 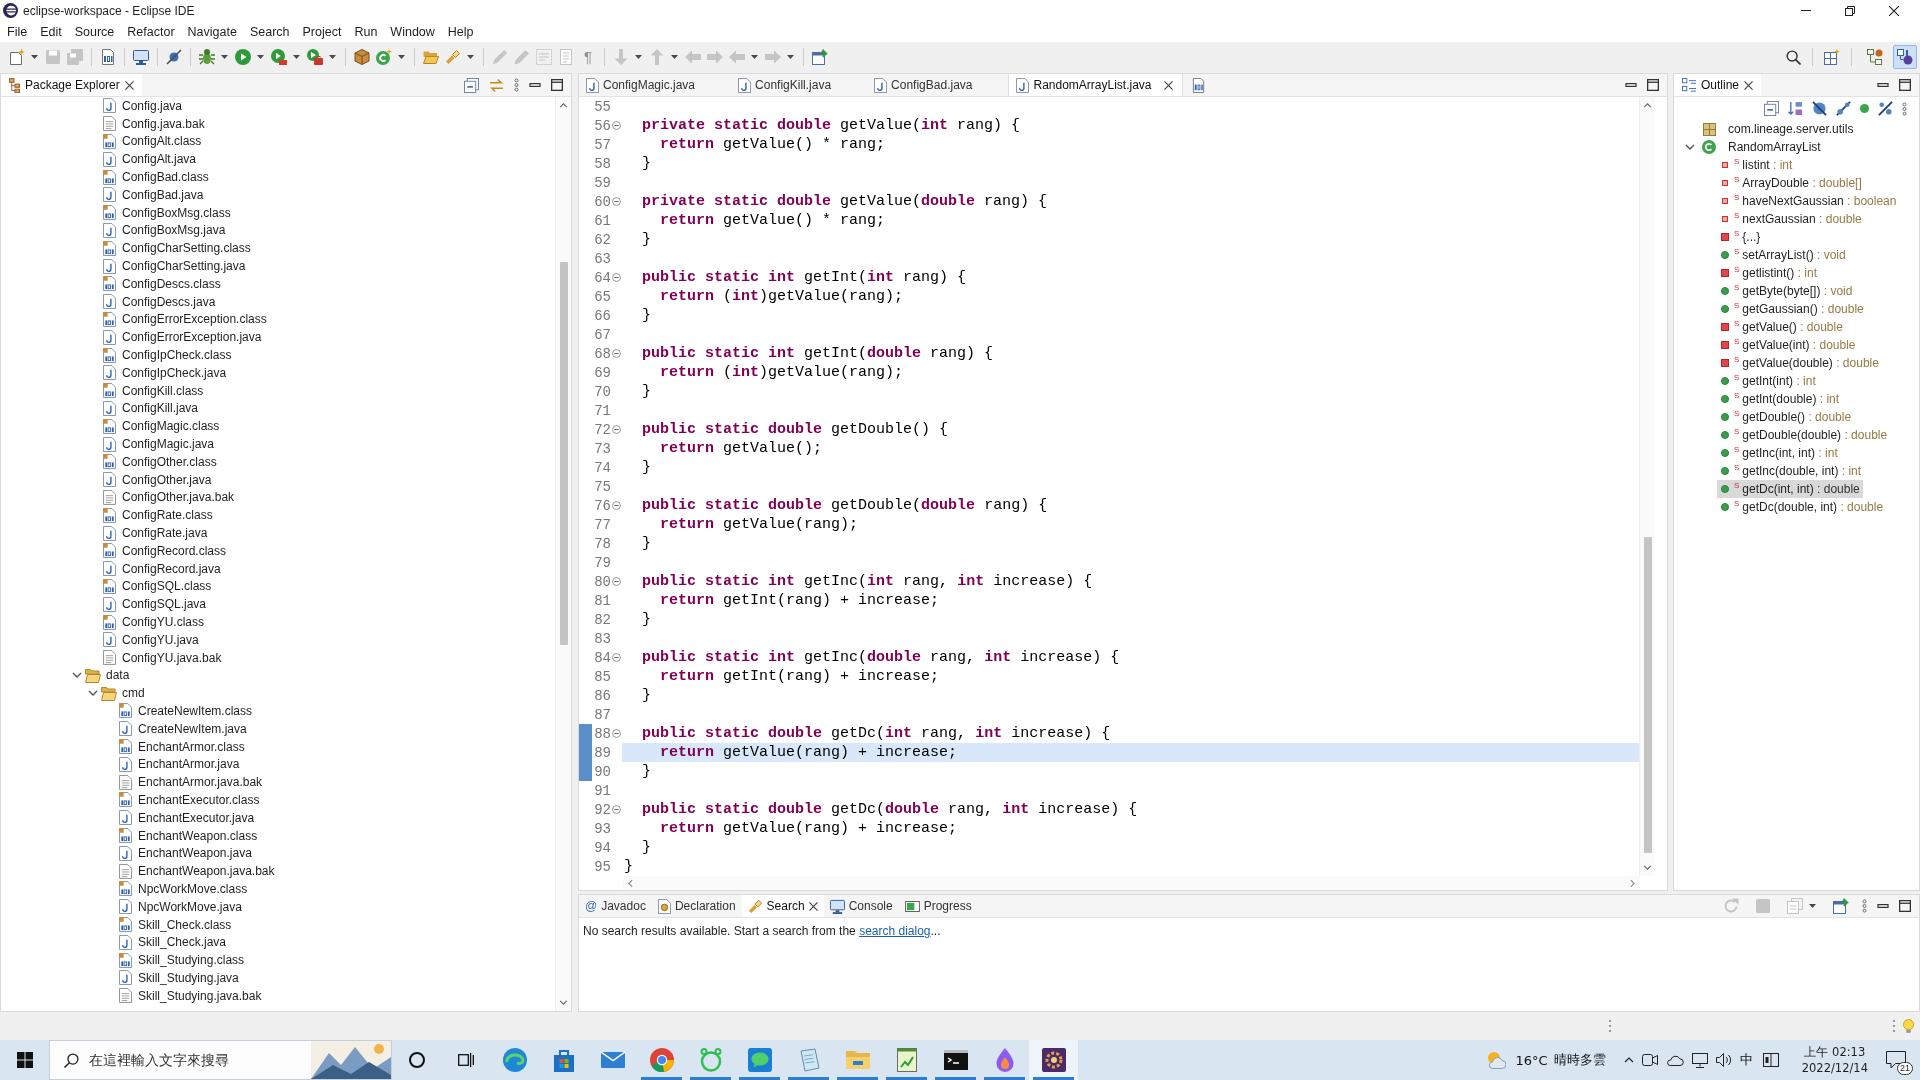 What do you see at coordinates (207, 57) in the screenshot?
I see `bug-icon` at bounding box center [207, 57].